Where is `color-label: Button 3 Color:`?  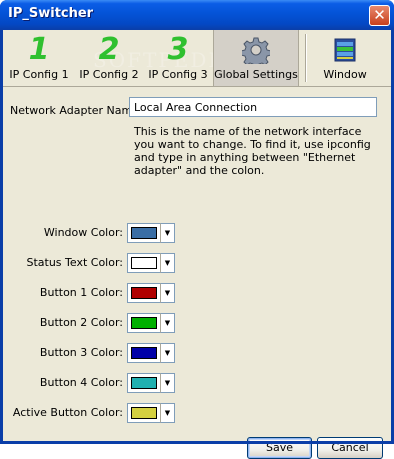 color-label: Button 3 Color: is located at coordinates (81, 352).